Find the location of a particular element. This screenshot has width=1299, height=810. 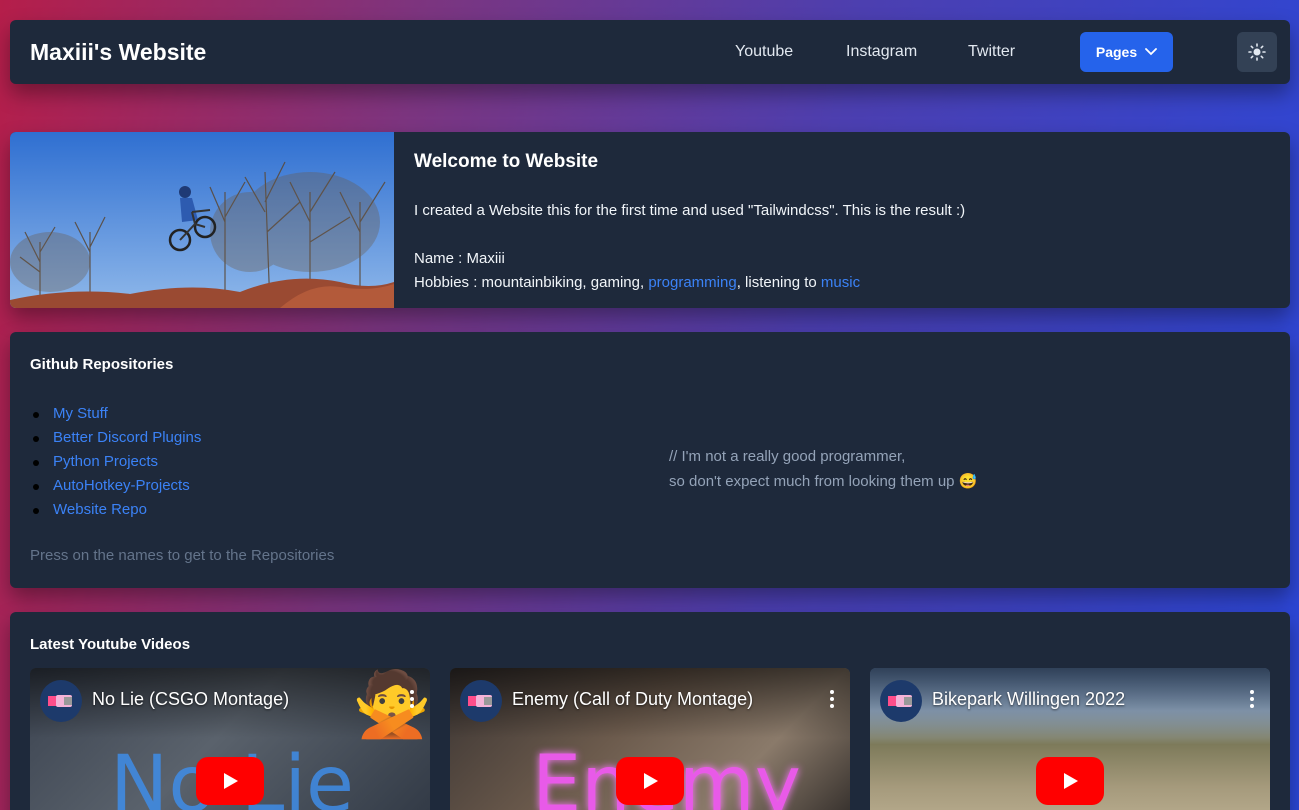

list-item: Python Projects is located at coordinates (115, 462).